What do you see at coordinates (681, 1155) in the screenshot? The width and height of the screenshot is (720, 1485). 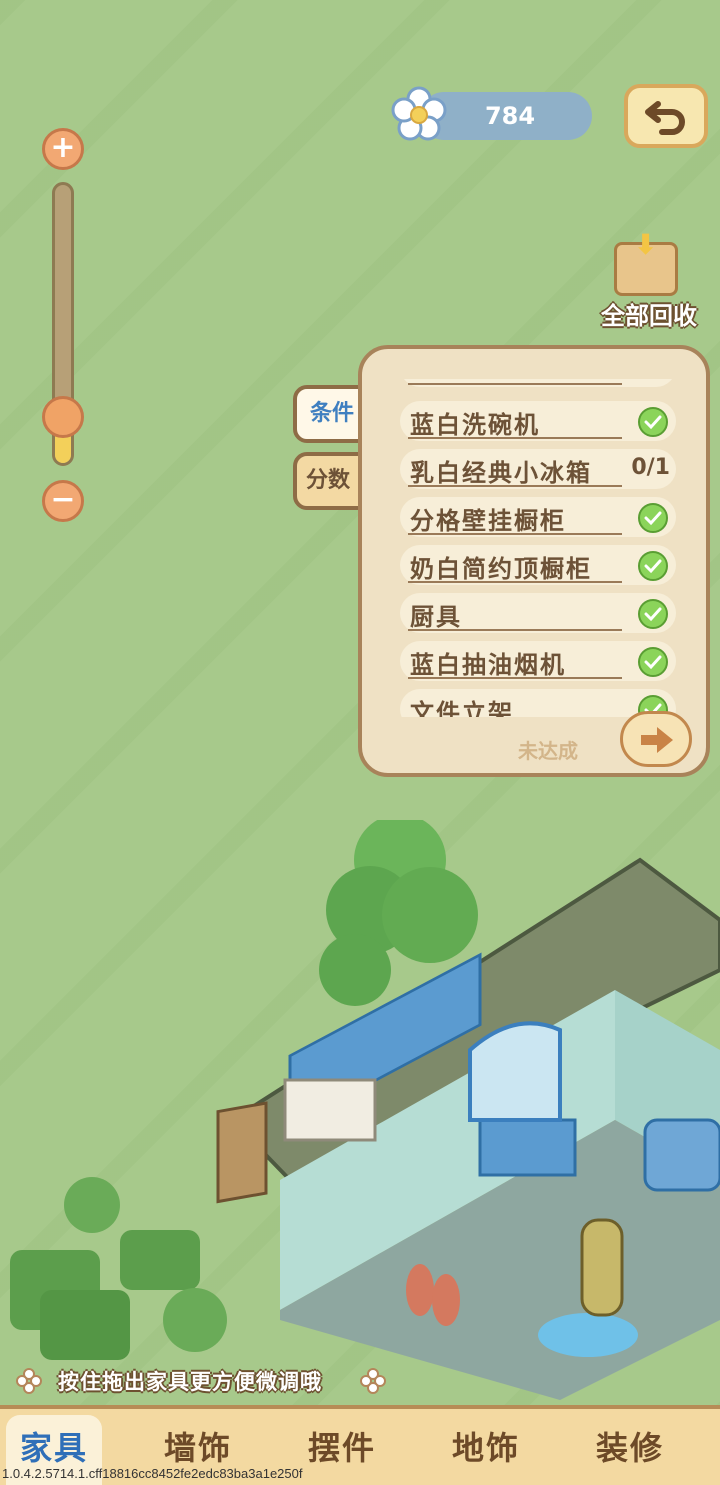 I see `sofa` at bounding box center [681, 1155].